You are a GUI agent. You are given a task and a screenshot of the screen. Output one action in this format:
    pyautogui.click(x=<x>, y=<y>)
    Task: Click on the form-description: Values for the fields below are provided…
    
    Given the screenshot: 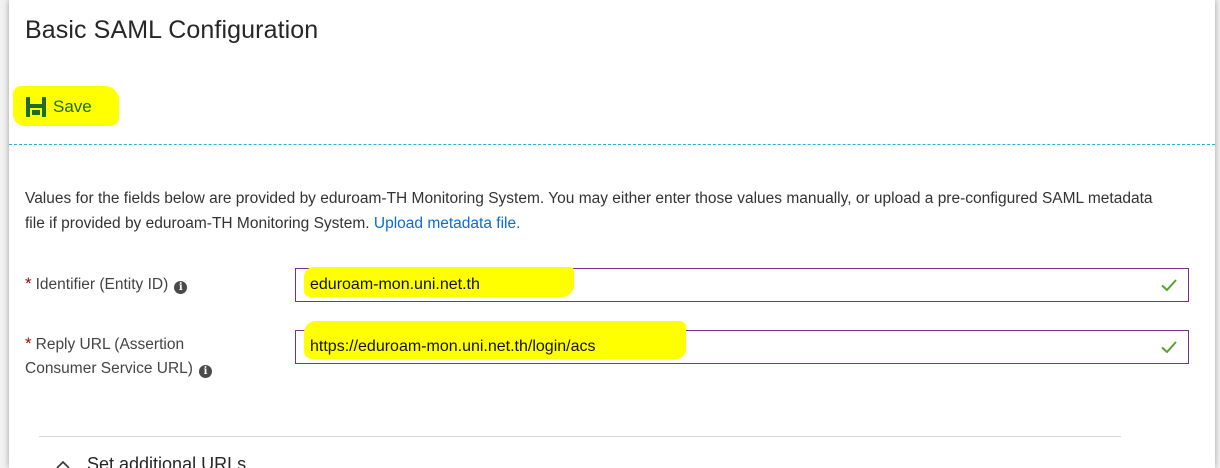 What is the action you would take?
    pyautogui.click(x=600, y=211)
    